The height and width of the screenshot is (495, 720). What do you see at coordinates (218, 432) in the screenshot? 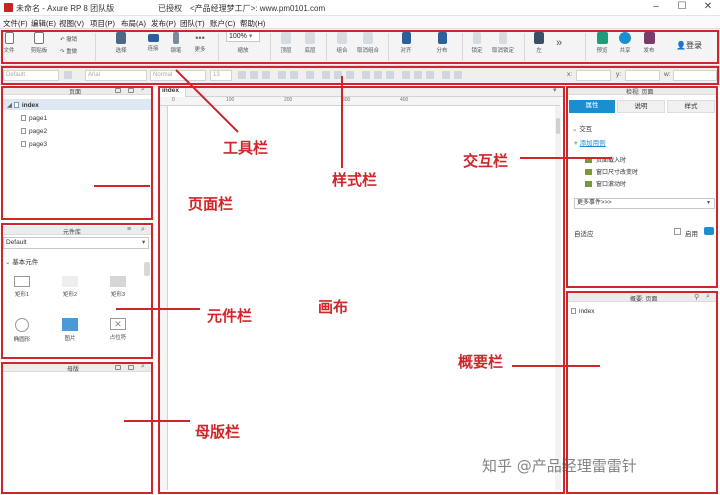
I see `annotation-masters: 母版栏` at bounding box center [218, 432].